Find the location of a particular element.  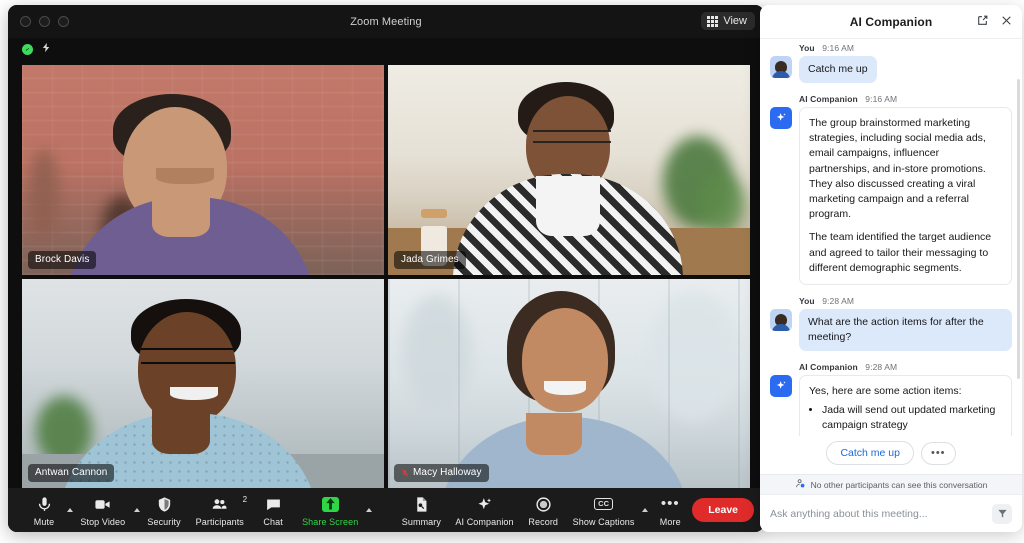

share-screen-icon is located at coordinates (330, 504).